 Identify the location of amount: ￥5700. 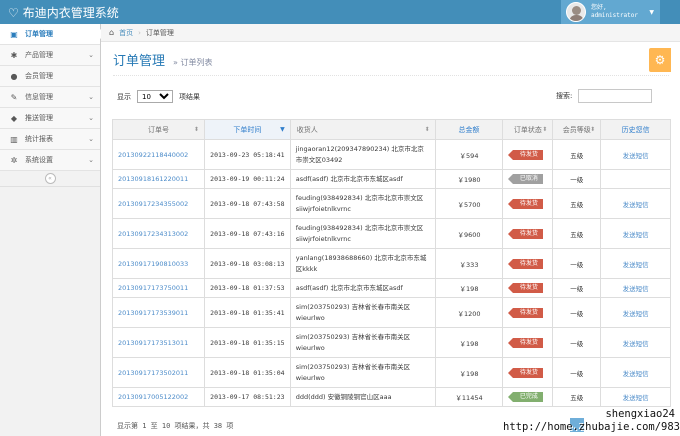
(469, 203).